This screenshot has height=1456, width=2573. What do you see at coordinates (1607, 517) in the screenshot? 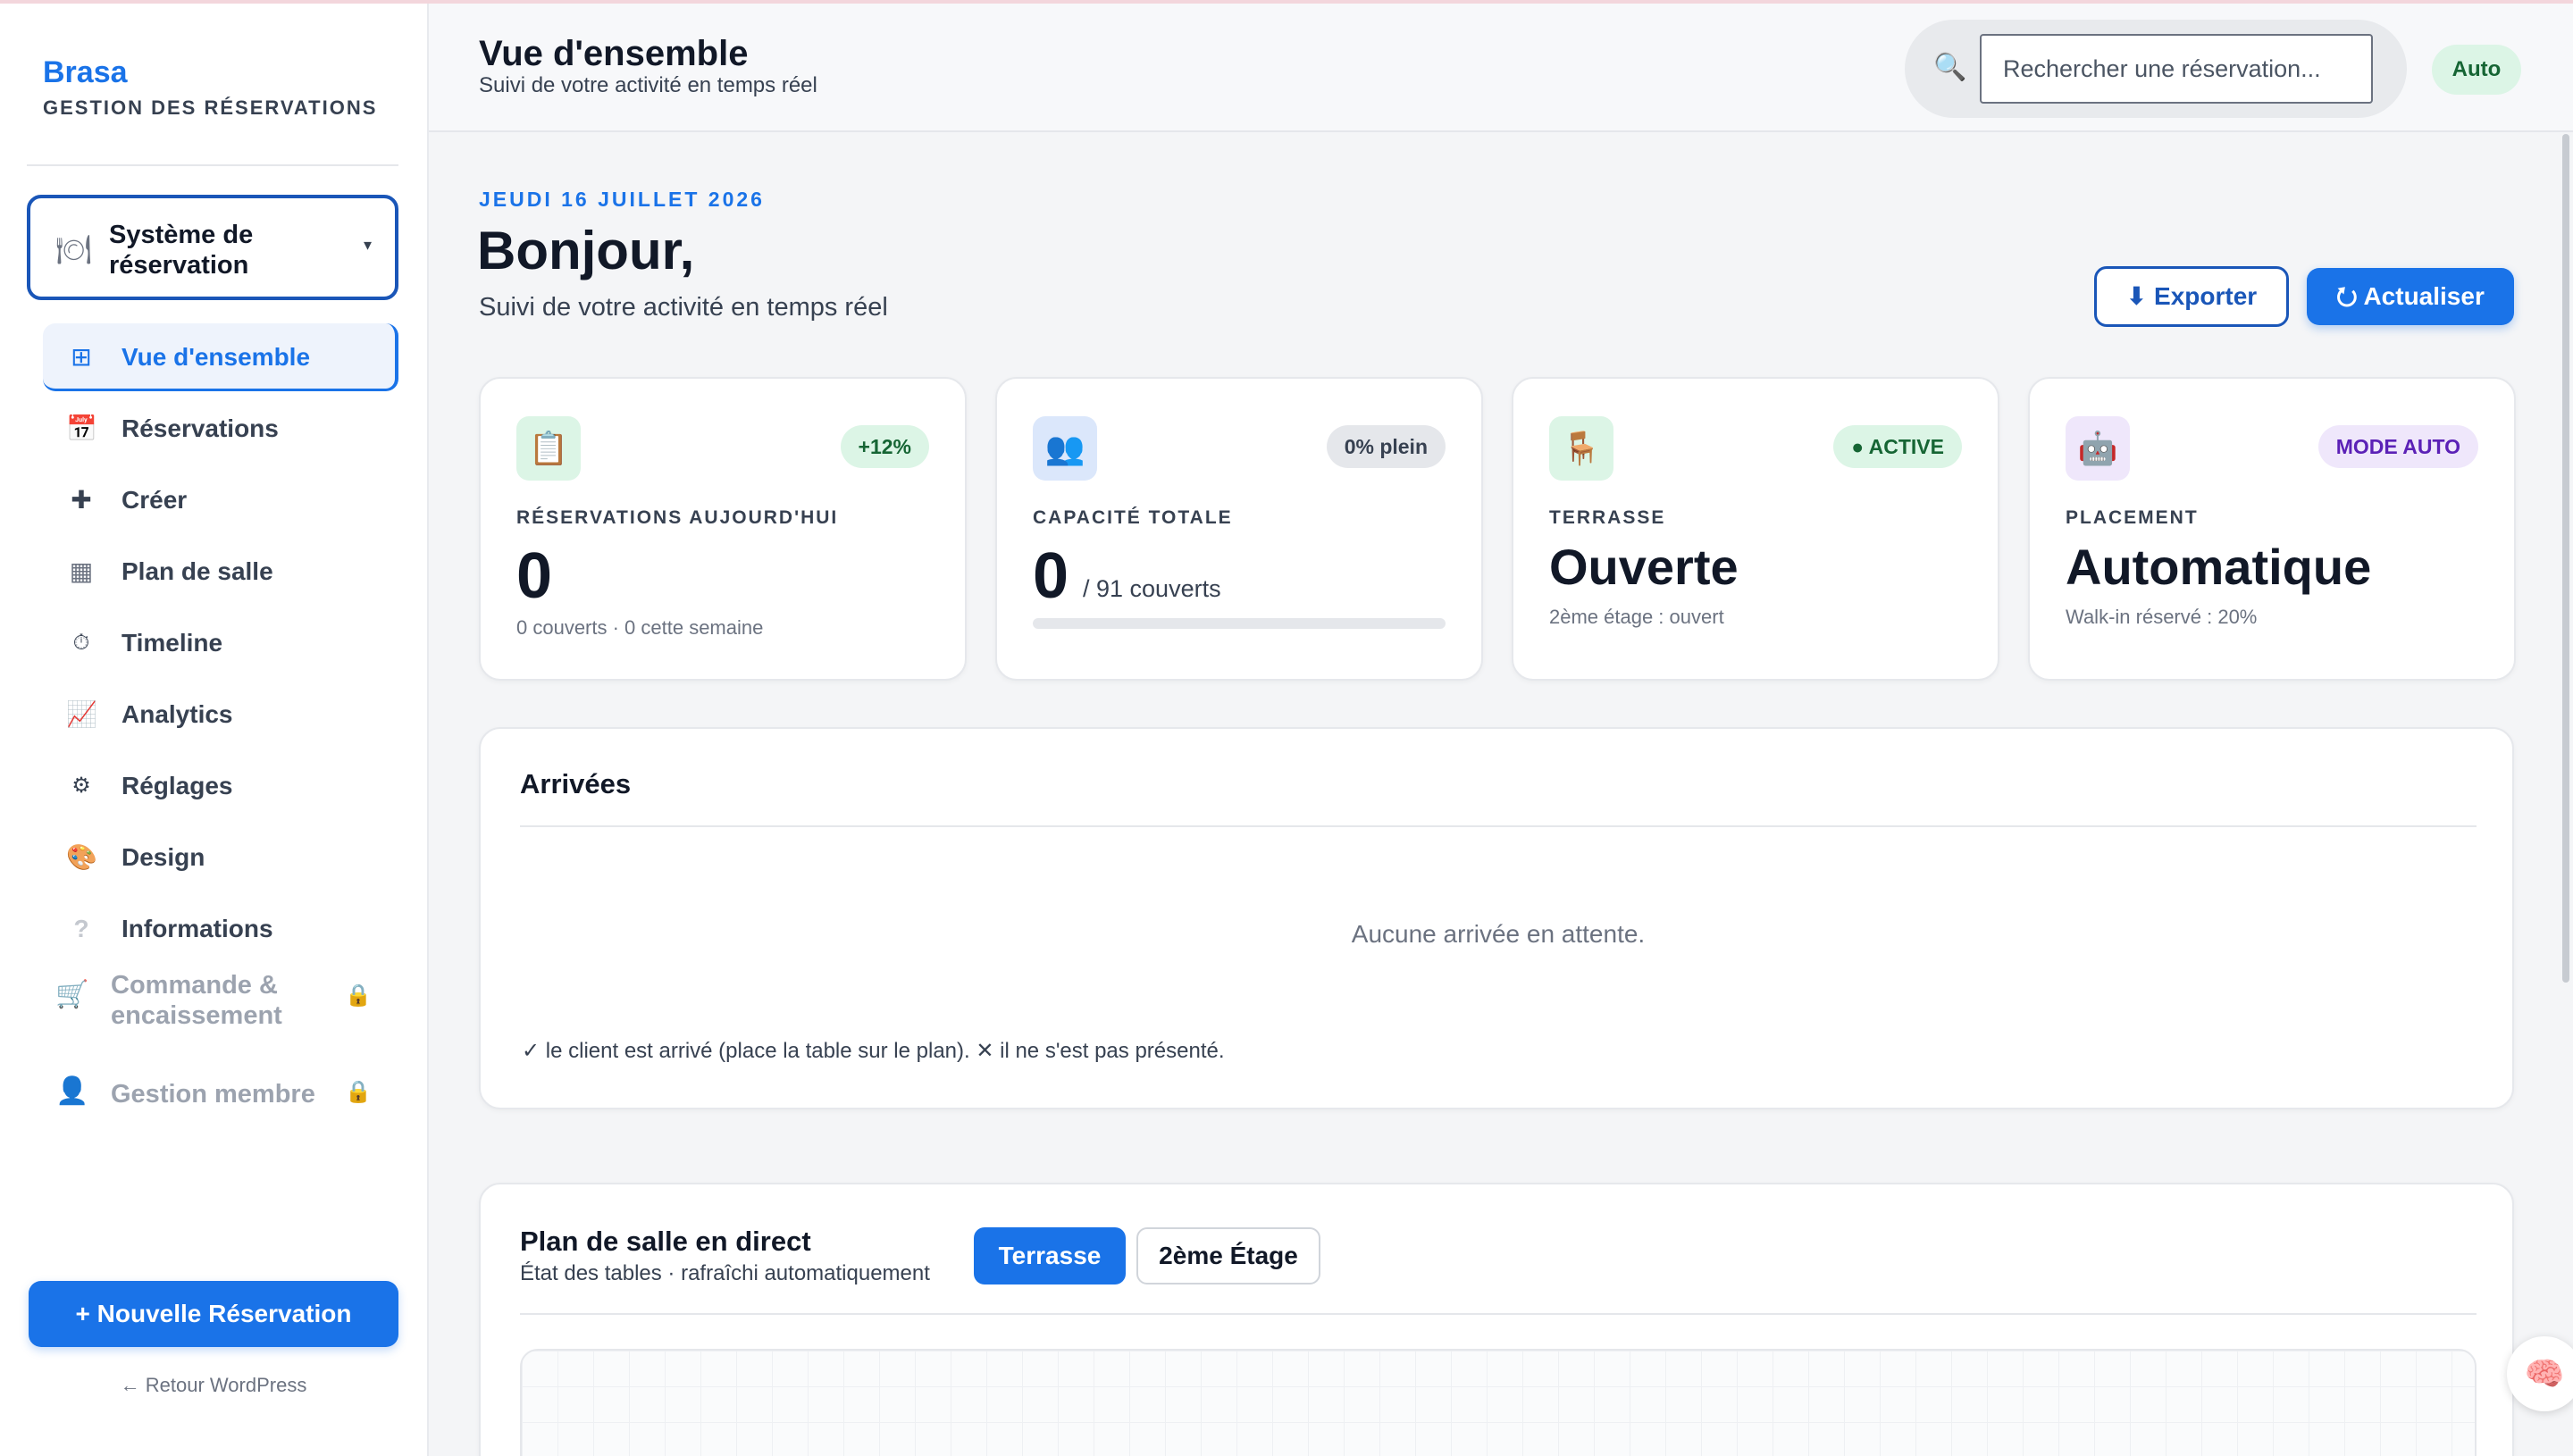
I see `stat-title: TERRASSE` at bounding box center [1607, 517].